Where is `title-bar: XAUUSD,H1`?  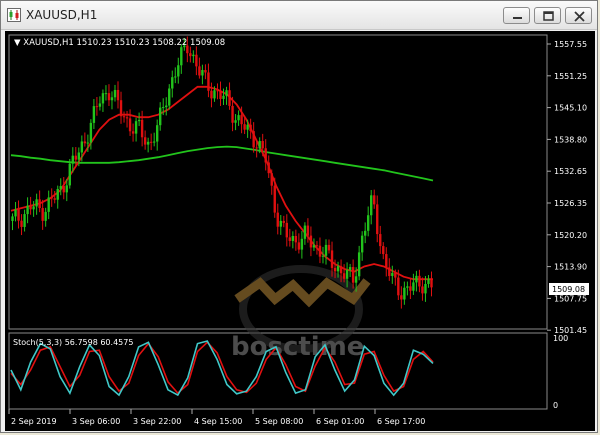
title-bar: XAUUSD,H1 is located at coordinates (299, 15).